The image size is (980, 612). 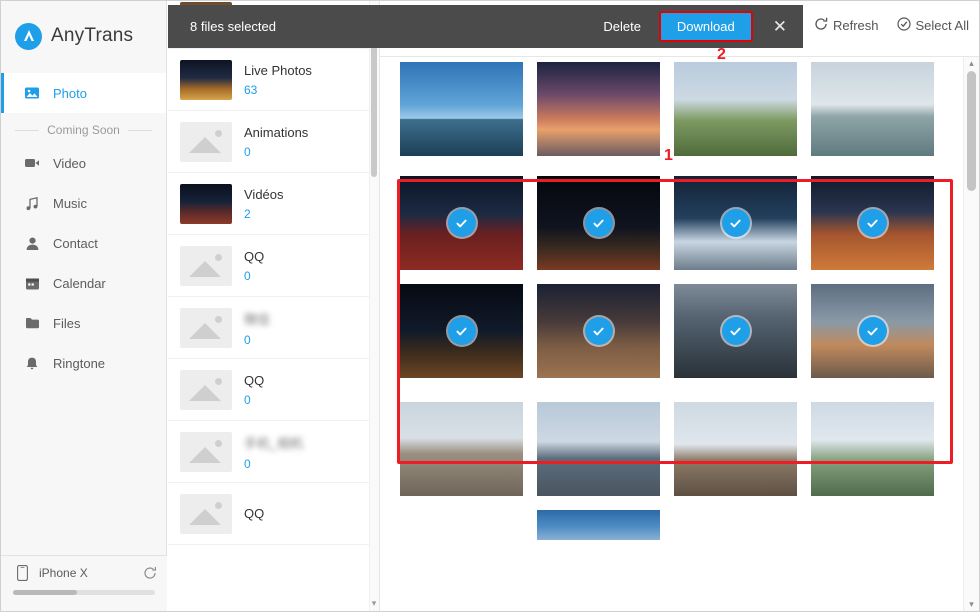 I want to click on select-all-button: Select All, so click(x=932, y=25).